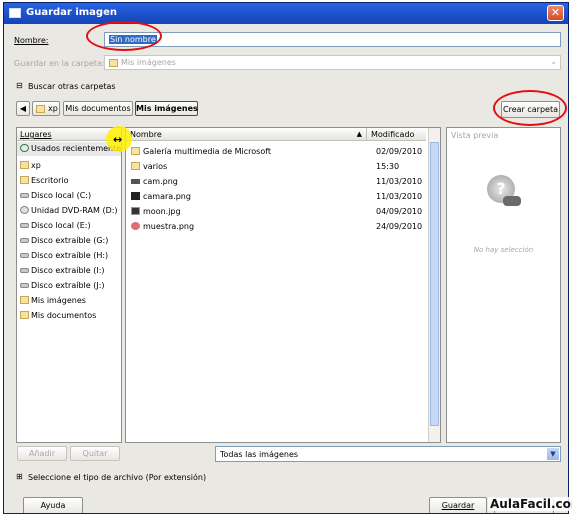 This screenshot has height=514, width=572. I want to click on file-modified: 15:30, so click(388, 166).